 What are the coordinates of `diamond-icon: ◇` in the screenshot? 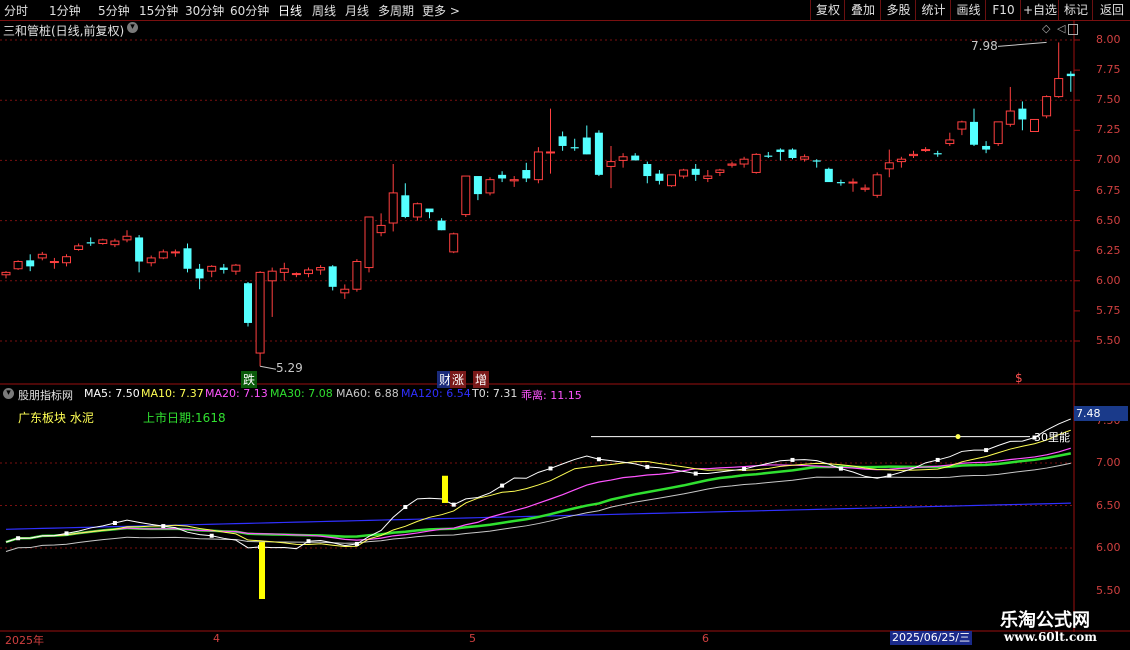 It's located at (1046, 28).